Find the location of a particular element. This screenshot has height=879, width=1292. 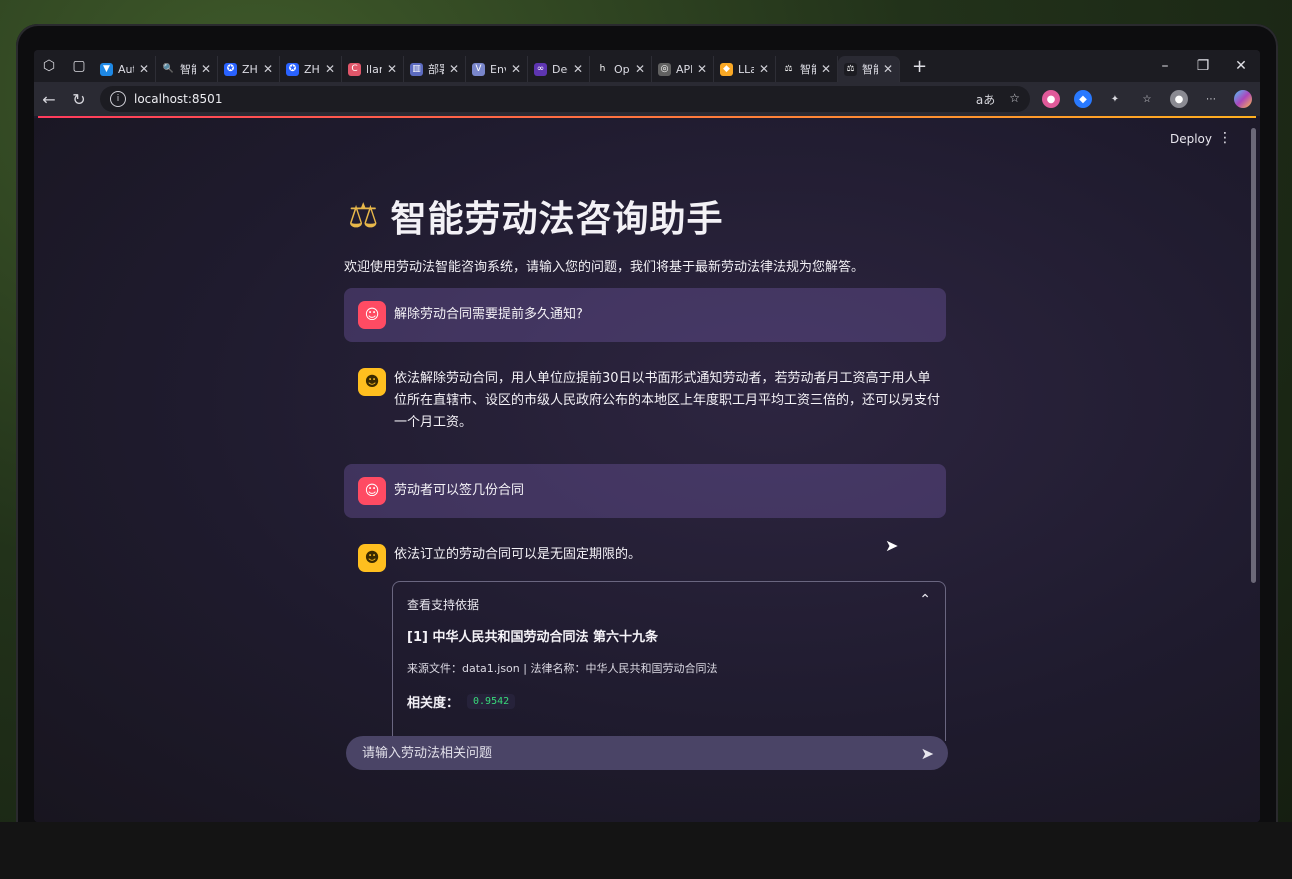

browser-tab: ▥ 部署 ✕ is located at coordinates (435, 69).